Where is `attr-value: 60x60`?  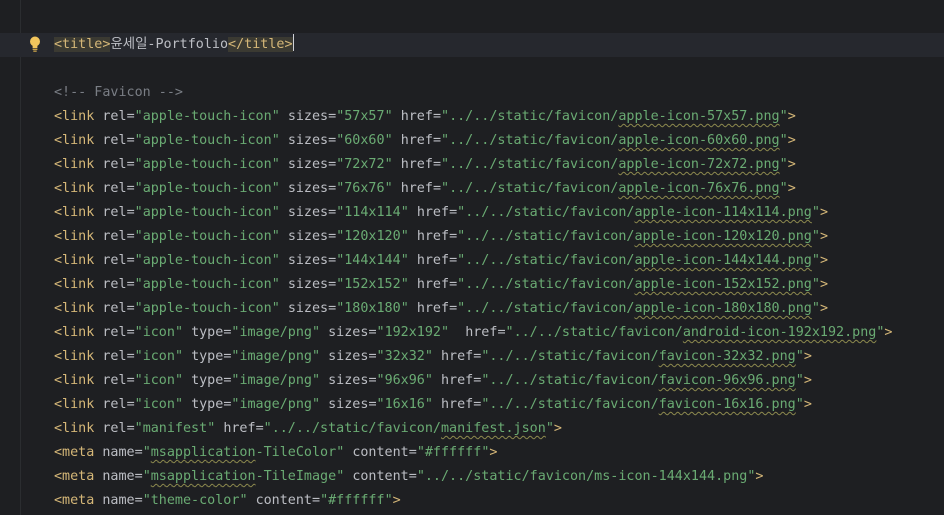 attr-value: 60x60 is located at coordinates (364, 140).